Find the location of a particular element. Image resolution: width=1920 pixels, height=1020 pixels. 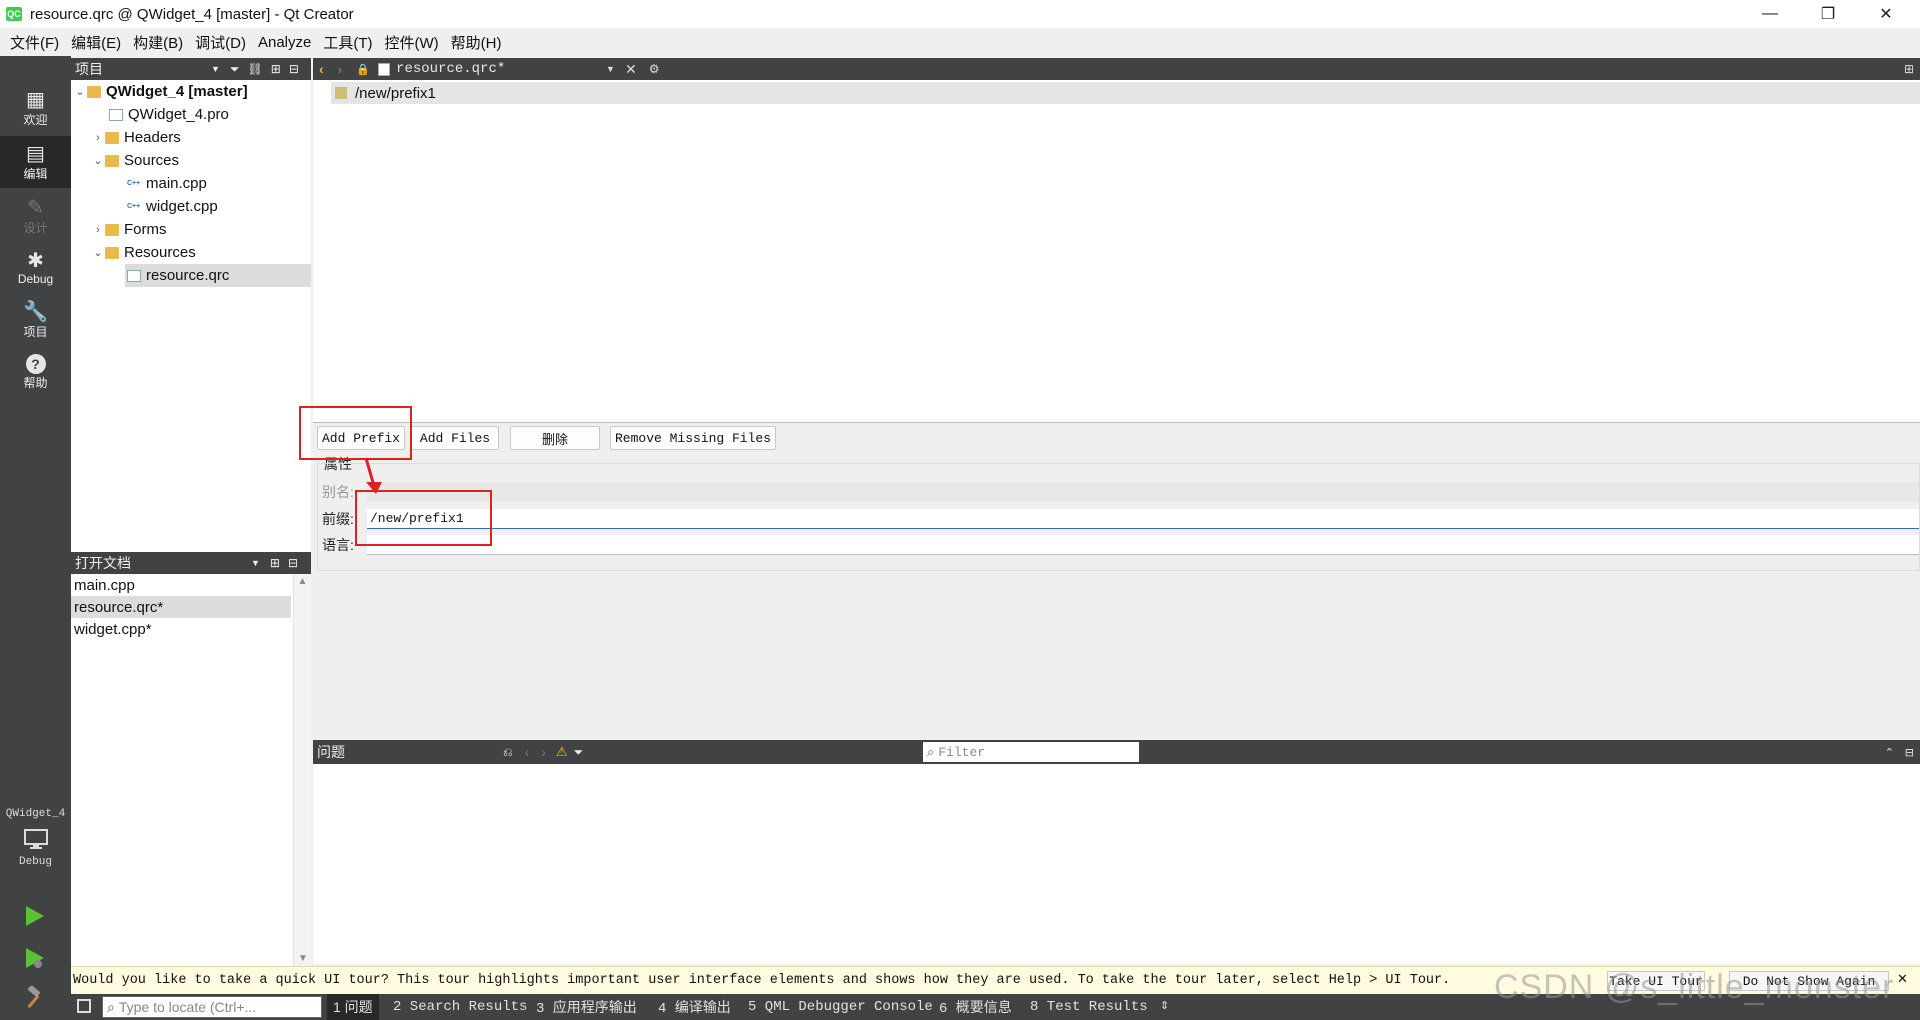

mode-debug-label: Debug is located at coordinates (35, 279).